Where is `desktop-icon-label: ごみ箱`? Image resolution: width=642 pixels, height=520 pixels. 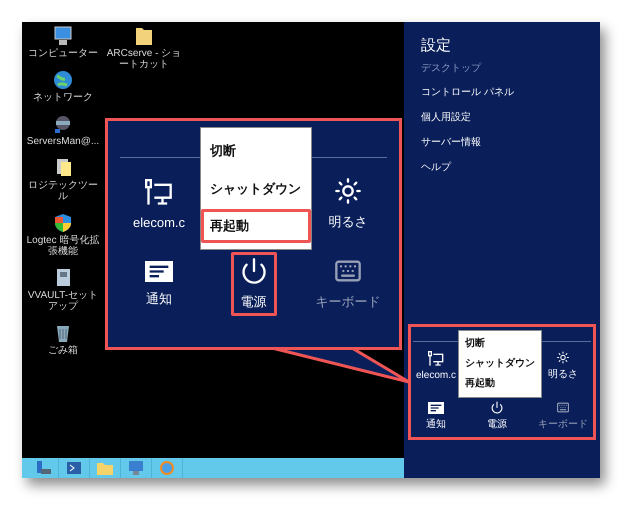 desktop-icon-label: ごみ箱 is located at coordinates (63, 350).